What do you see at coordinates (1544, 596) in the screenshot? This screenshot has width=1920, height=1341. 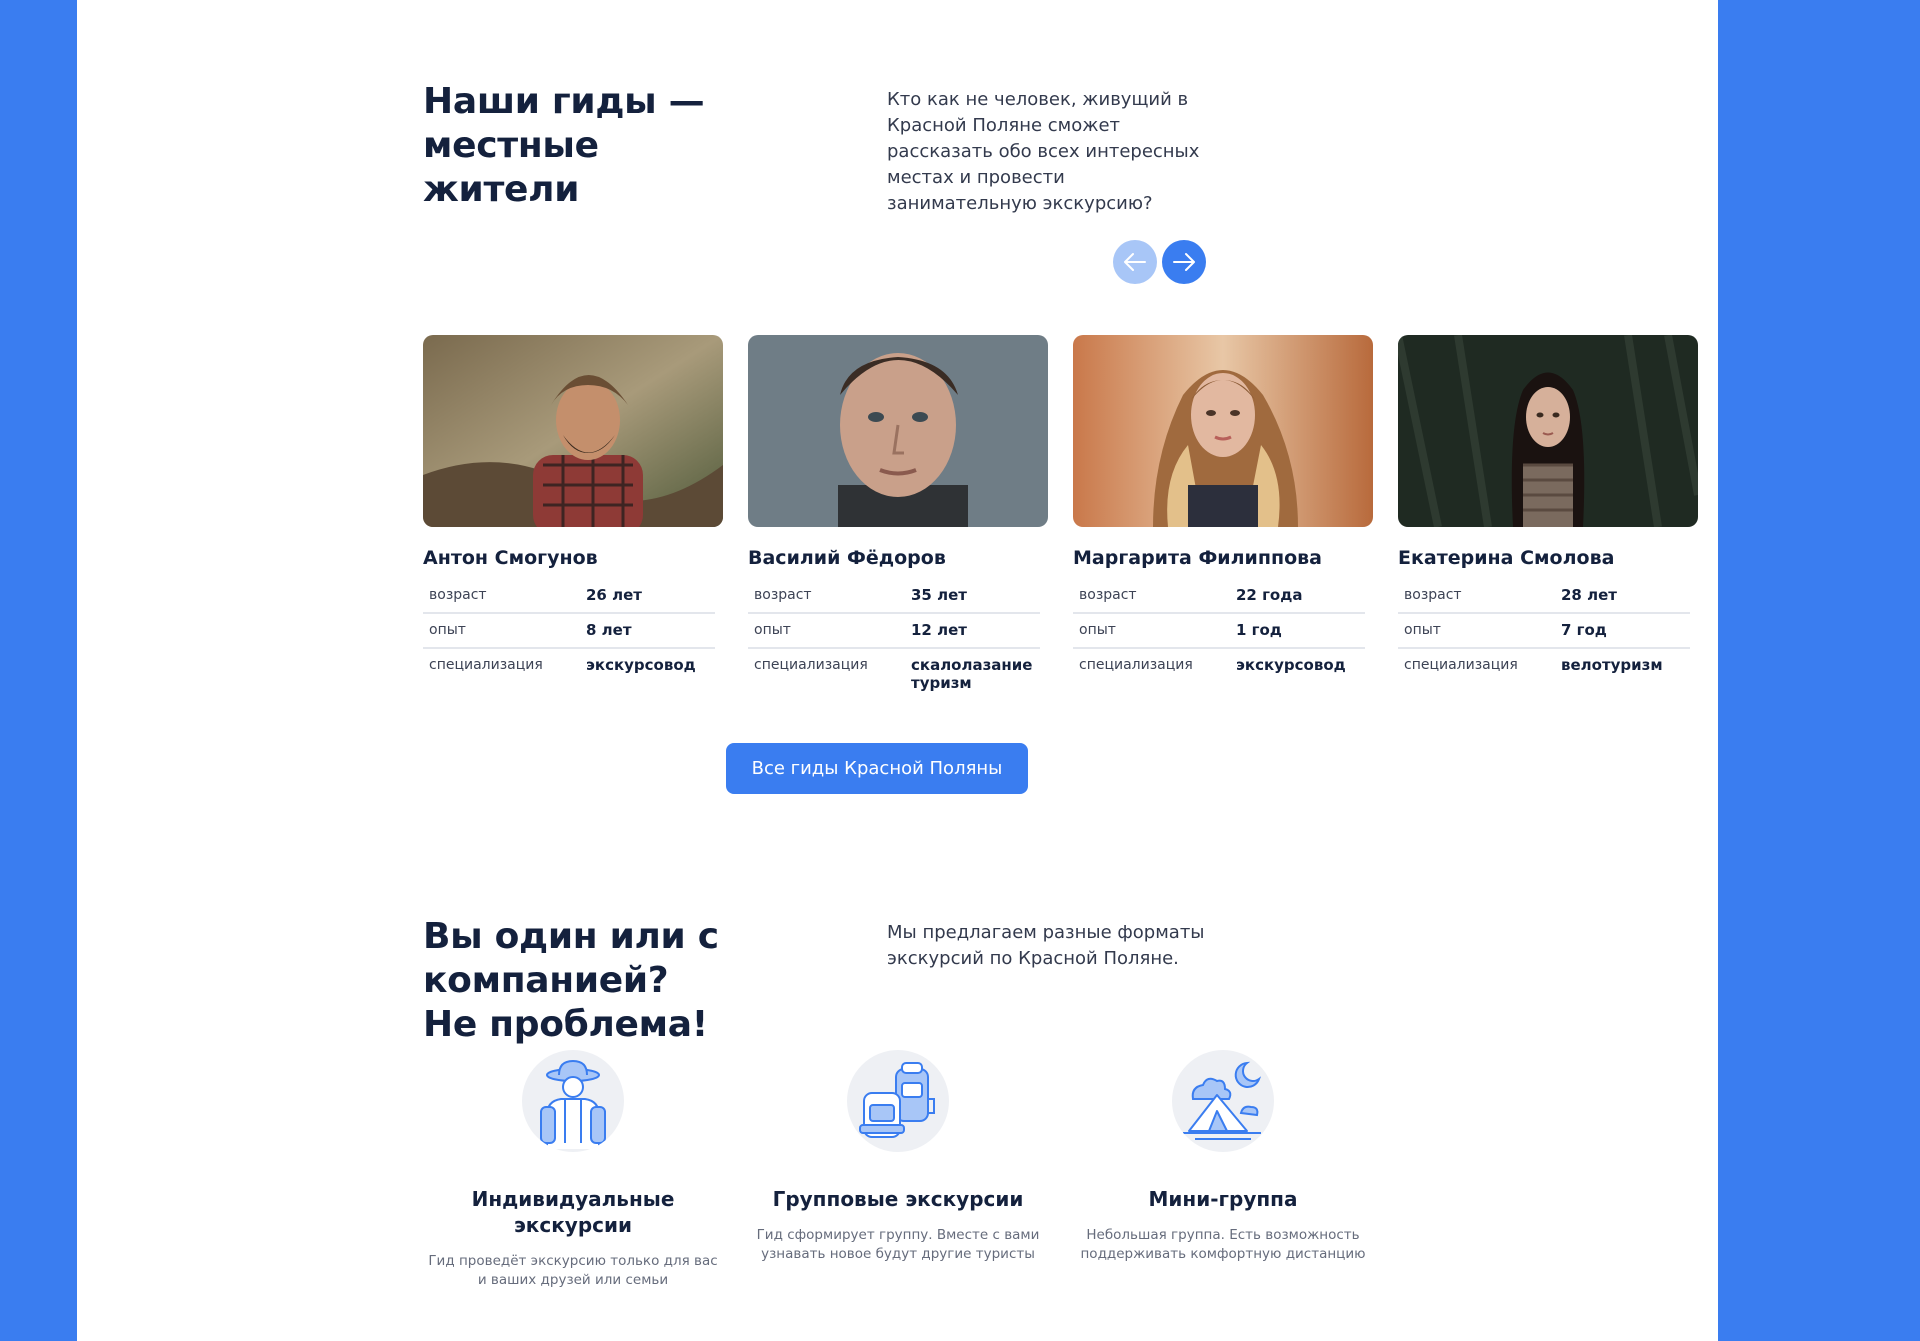 I see `guide-age-row: возраст 28 лет` at bounding box center [1544, 596].